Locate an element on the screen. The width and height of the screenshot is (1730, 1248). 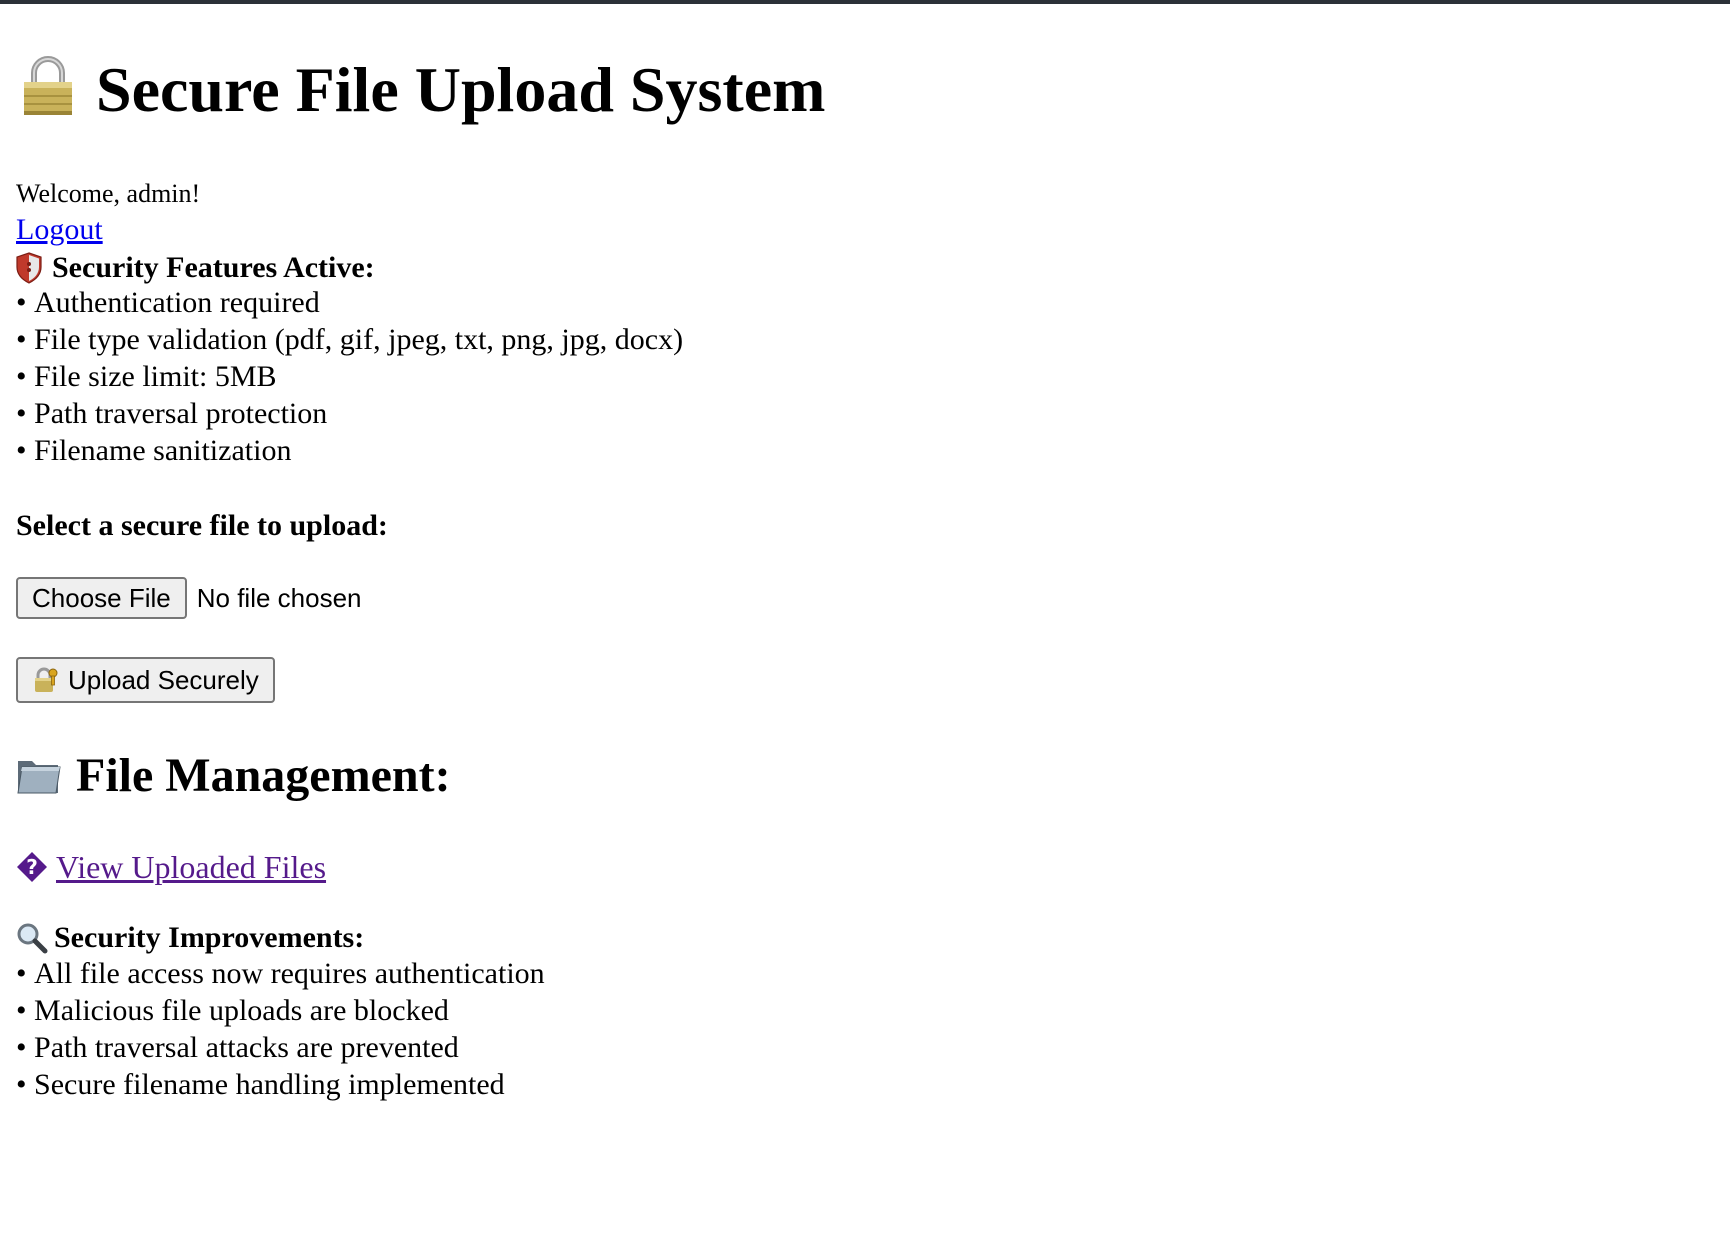
page-title: Secure File Upload System is located at coordinates (423, 90).